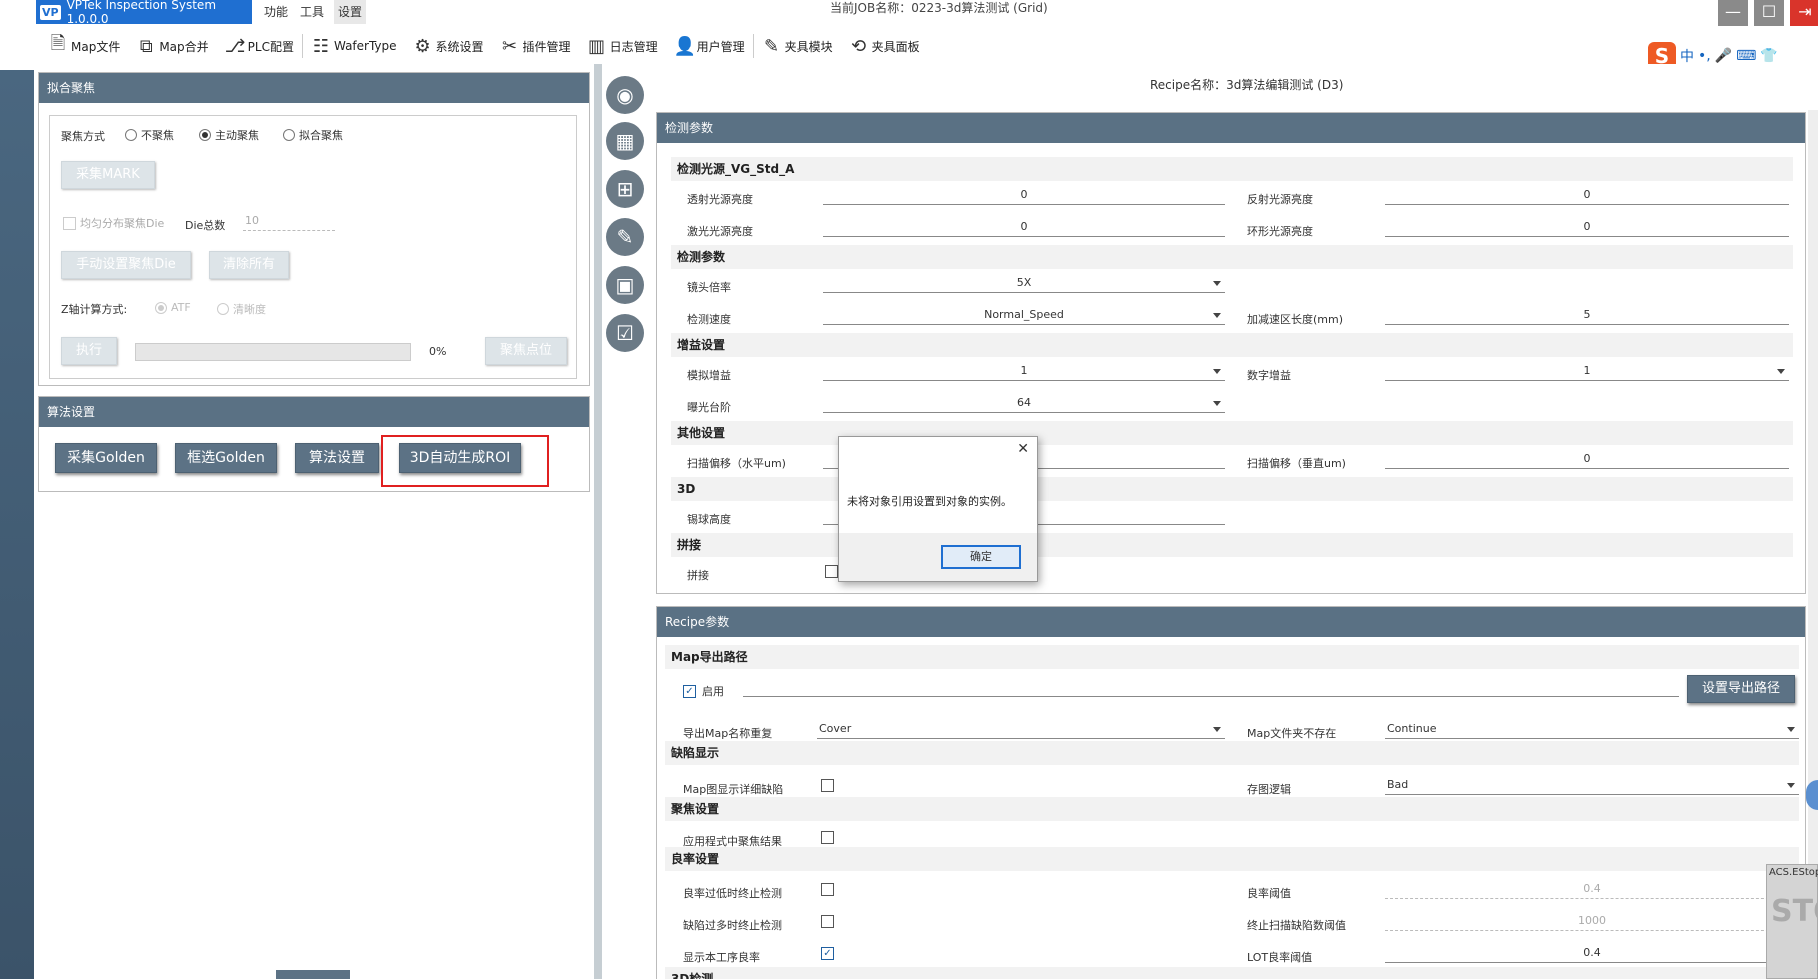 The height and width of the screenshot is (979, 1818). What do you see at coordinates (58, 43) in the screenshot?
I see `document-icon: 🗎` at bounding box center [58, 43].